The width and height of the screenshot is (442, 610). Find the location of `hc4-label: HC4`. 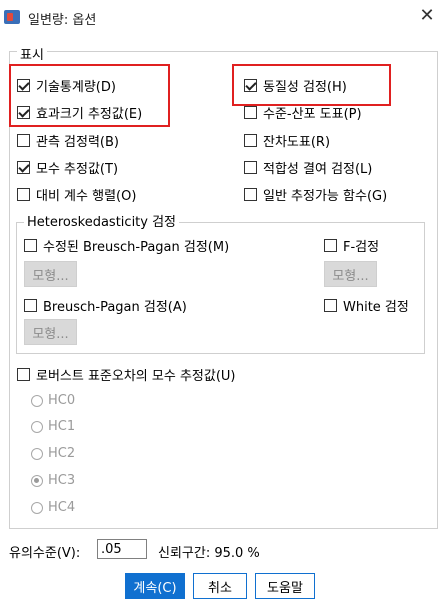

hc4-label: HC4 is located at coordinates (62, 507).